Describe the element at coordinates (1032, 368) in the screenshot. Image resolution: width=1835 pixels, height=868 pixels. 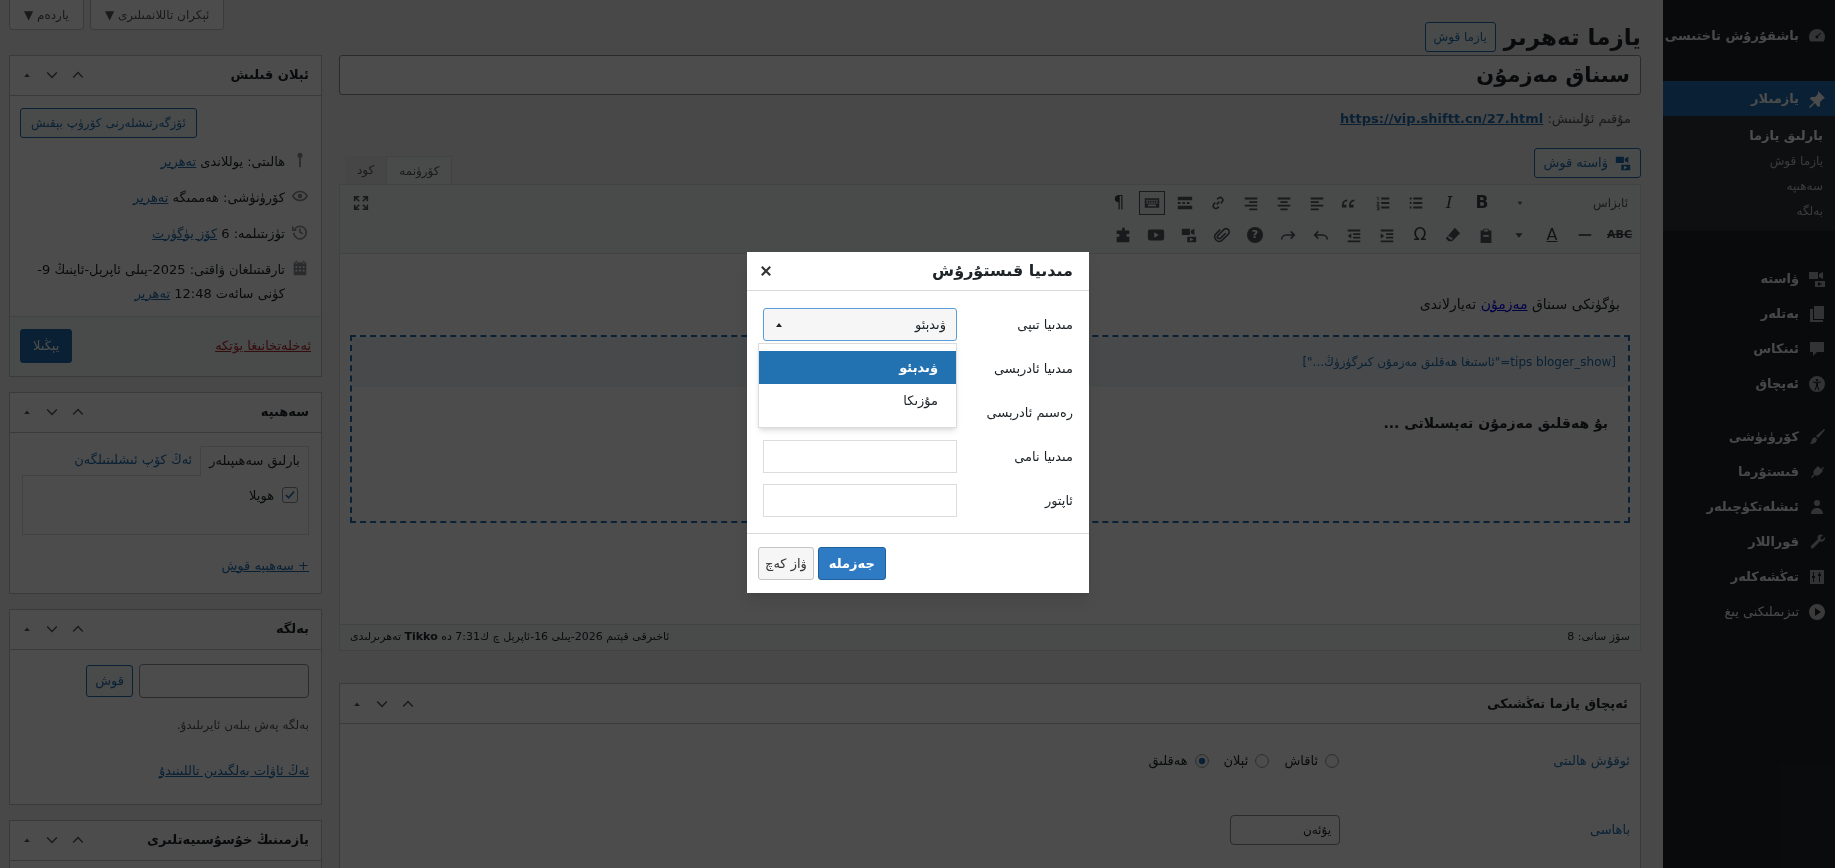
I see `field-label: مىدىيا ئادرېسى` at that location.